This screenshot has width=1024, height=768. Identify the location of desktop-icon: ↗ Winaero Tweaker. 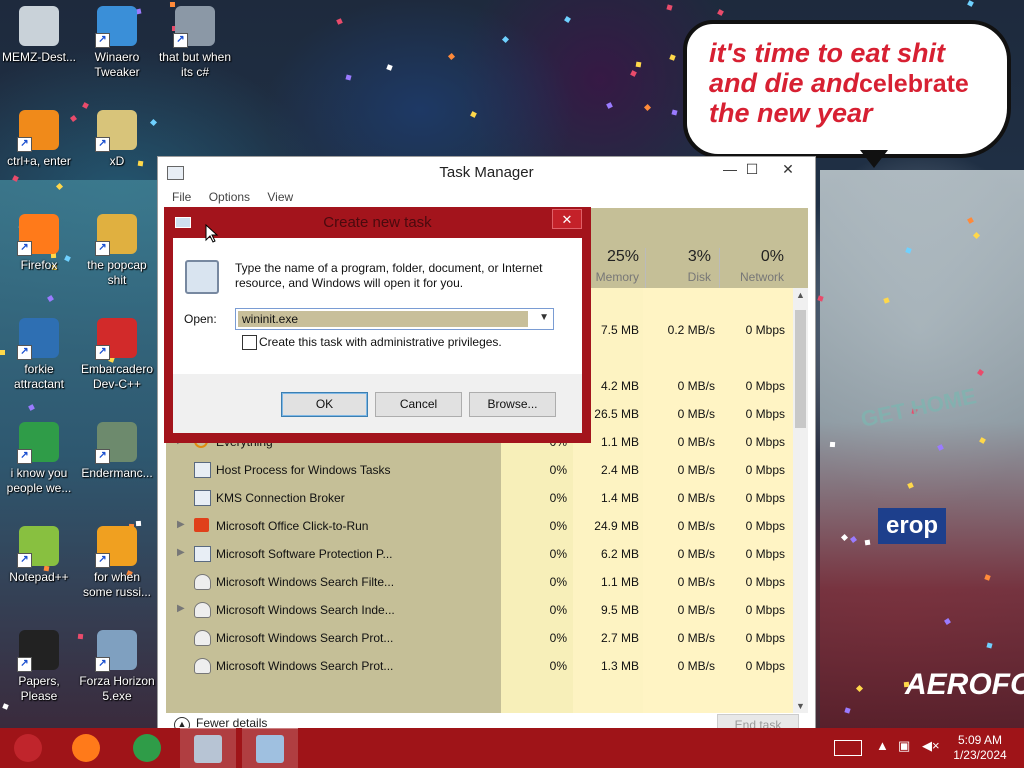
(117, 43).